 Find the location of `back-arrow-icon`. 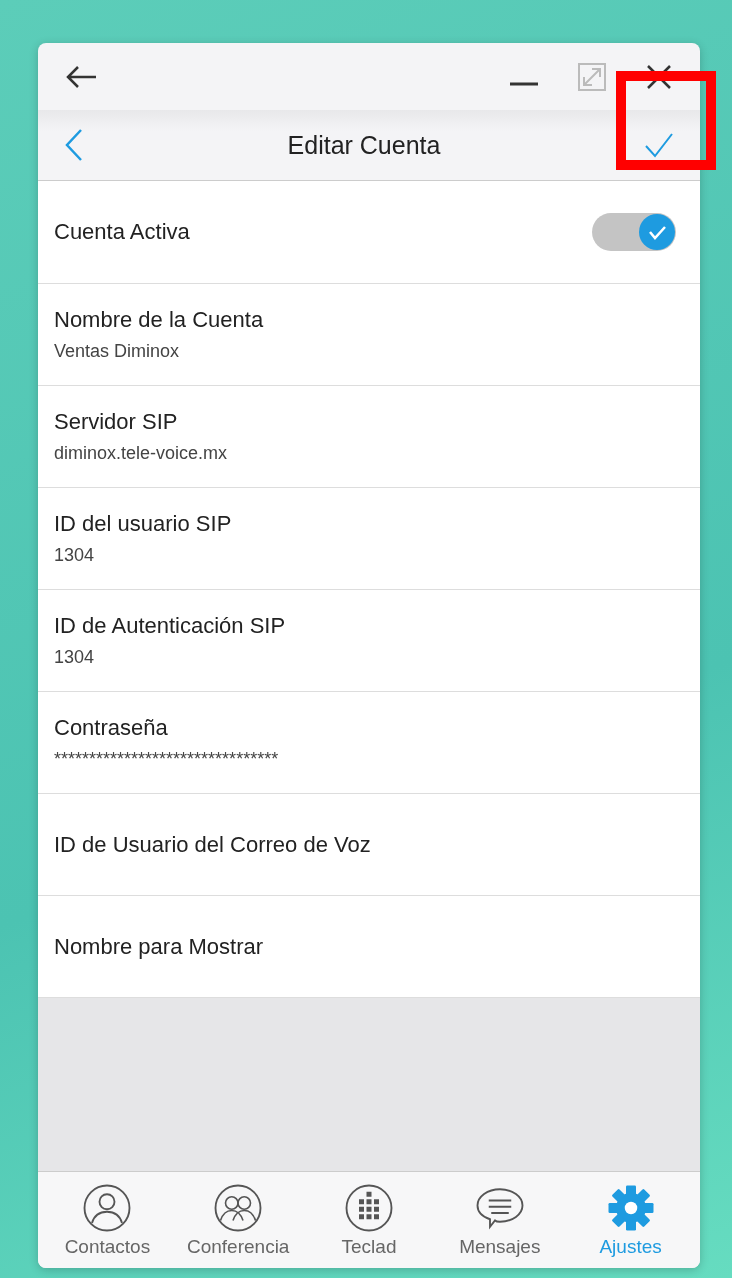

back-arrow-icon is located at coordinates (82, 76).